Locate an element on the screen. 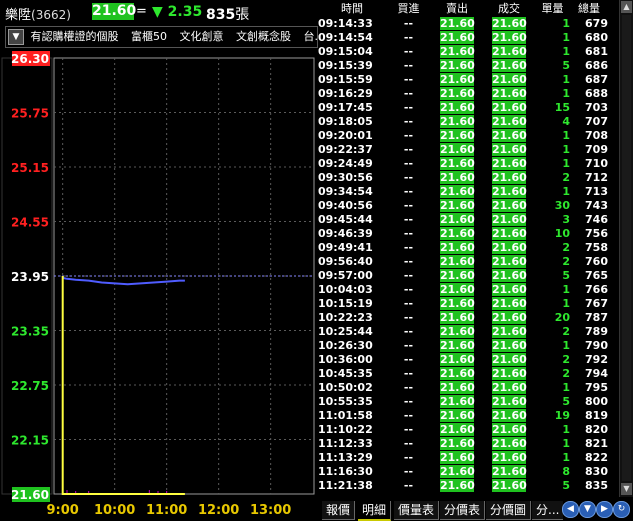  table-row: 09:14:33 -- 21.60 21.60 1 679 is located at coordinates (463, 23).